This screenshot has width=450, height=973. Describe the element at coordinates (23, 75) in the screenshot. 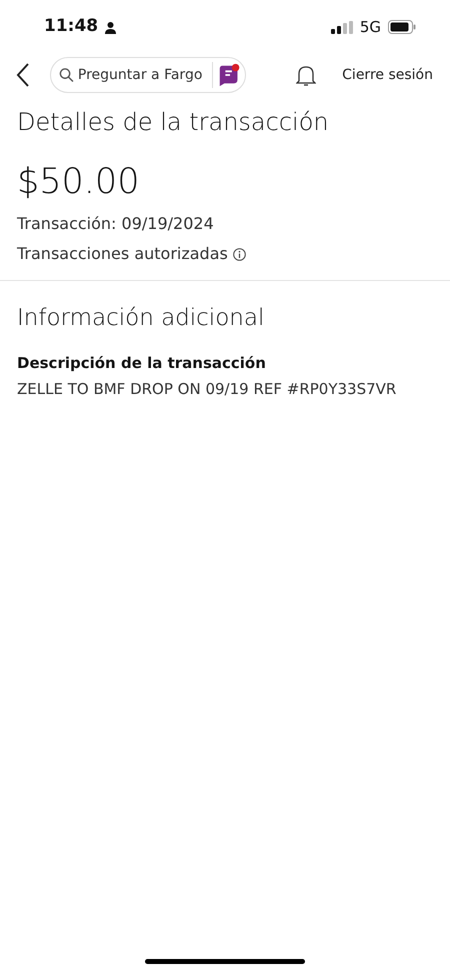

I see `back-icon` at that location.